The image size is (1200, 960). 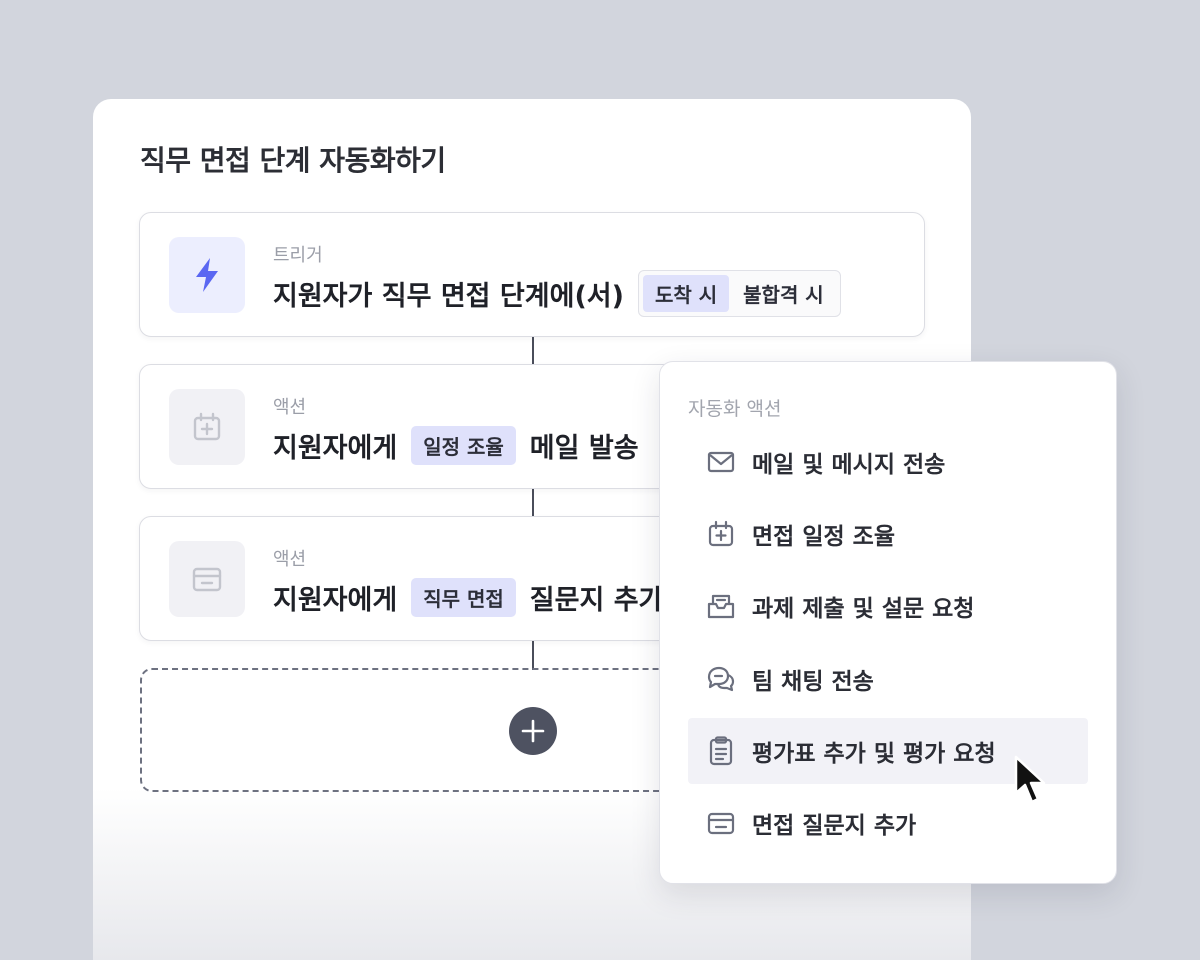 What do you see at coordinates (463, 597) in the screenshot?
I see `action-chip: 직무 면접` at bounding box center [463, 597].